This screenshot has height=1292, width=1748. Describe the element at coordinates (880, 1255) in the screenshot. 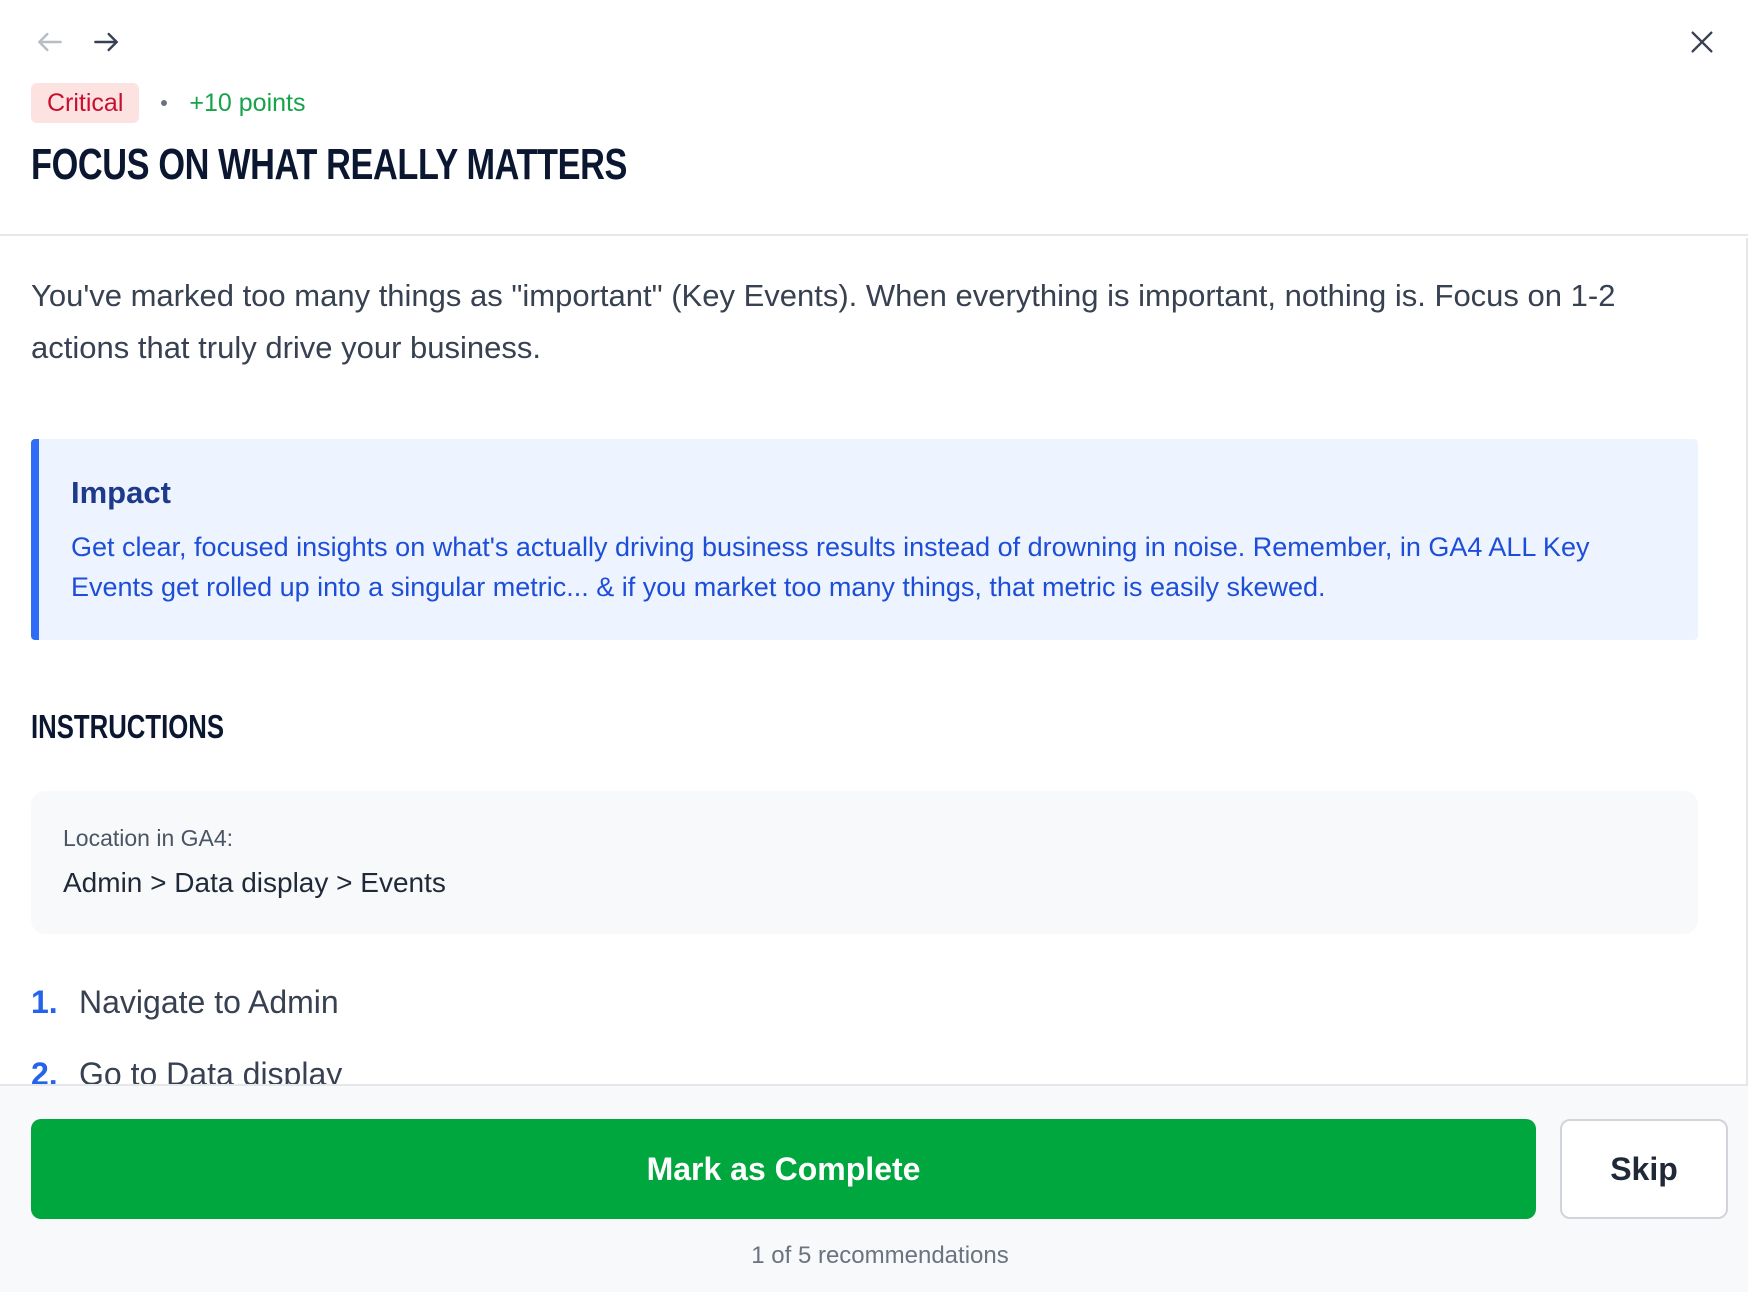

I see `progress-indicator: 1 of 5 recommendations` at that location.